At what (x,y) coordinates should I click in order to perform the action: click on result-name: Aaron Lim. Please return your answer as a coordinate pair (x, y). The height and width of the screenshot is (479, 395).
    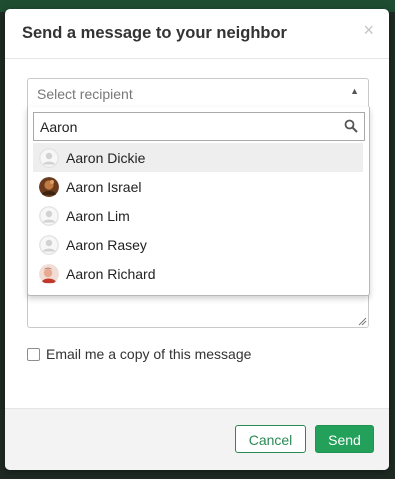
    Looking at the image, I should click on (98, 216).